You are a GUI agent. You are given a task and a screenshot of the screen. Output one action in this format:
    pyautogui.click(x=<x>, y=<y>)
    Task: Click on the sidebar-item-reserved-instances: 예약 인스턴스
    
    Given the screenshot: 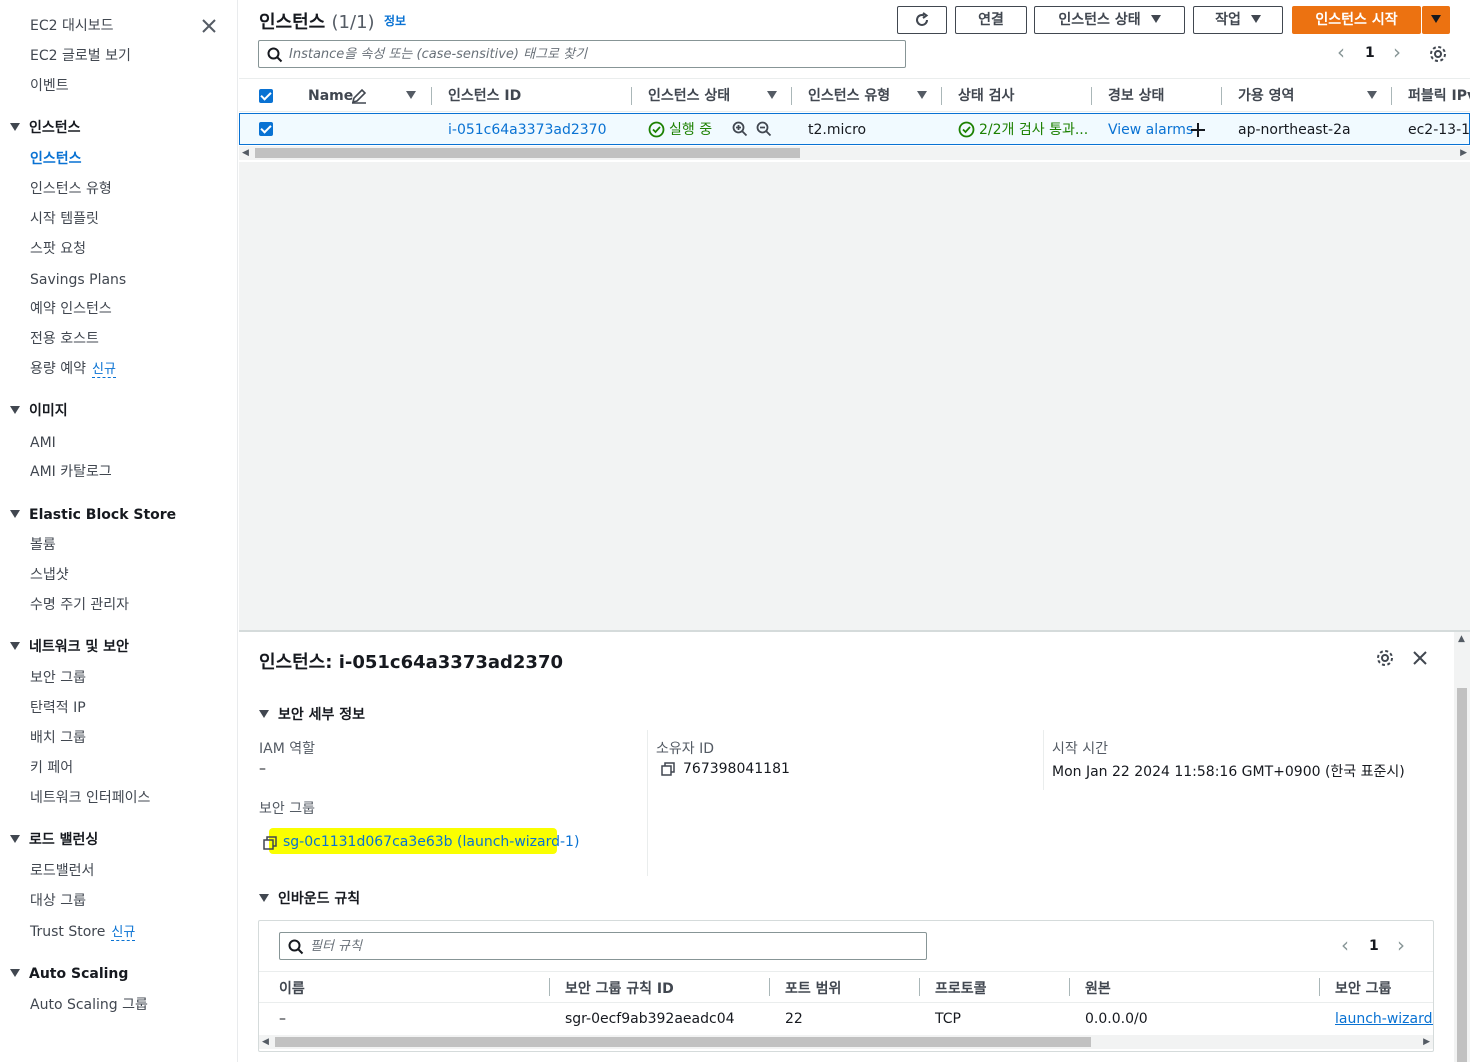 What is the action you would take?
    pyautogui.click(x=71, y=309)
    